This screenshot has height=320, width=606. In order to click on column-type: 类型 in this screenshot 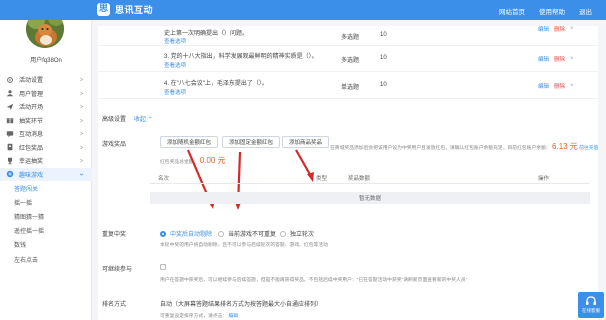, I will do `click(322, 179)`.